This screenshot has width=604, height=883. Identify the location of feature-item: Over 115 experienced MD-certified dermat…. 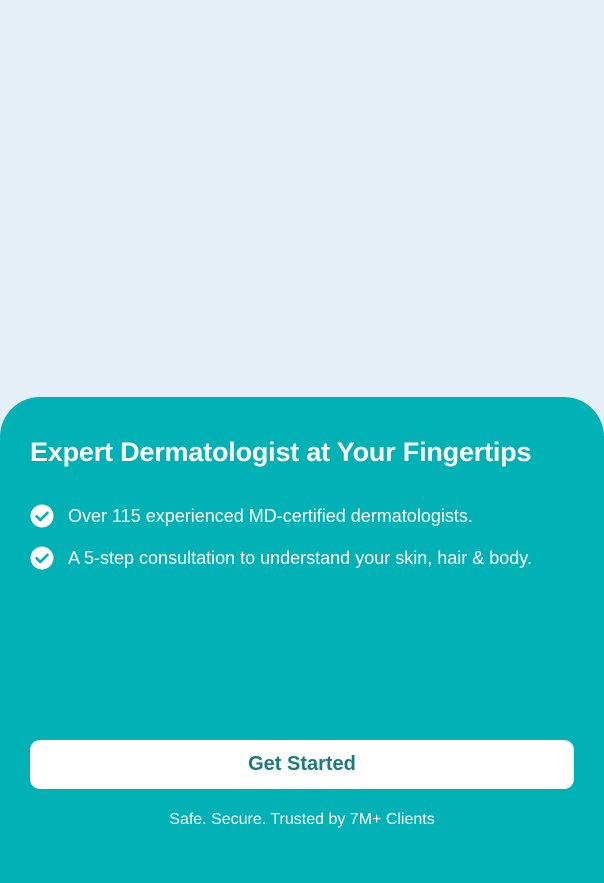
(251, 516).